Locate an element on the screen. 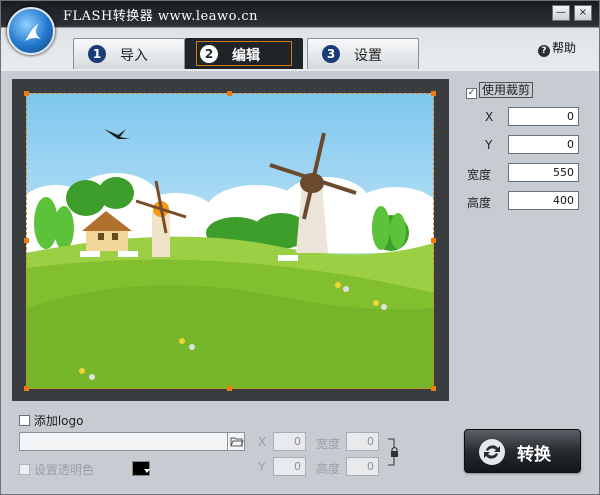  tab-import: 1 导入 is located at coordinates (129, 53).